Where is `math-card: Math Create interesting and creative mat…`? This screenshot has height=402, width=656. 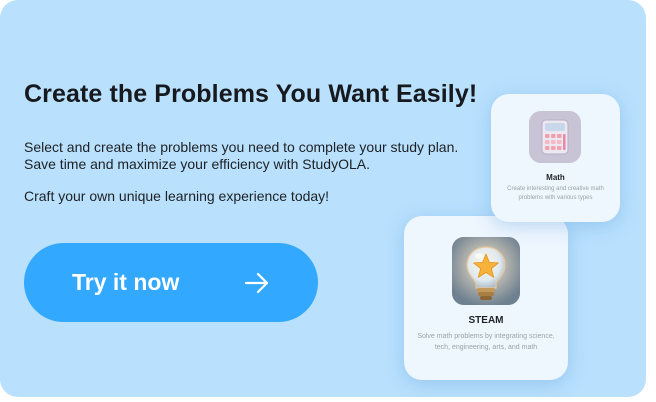
math-card: Math Create interesting and creative mat… is located at coordinates (555, 158).